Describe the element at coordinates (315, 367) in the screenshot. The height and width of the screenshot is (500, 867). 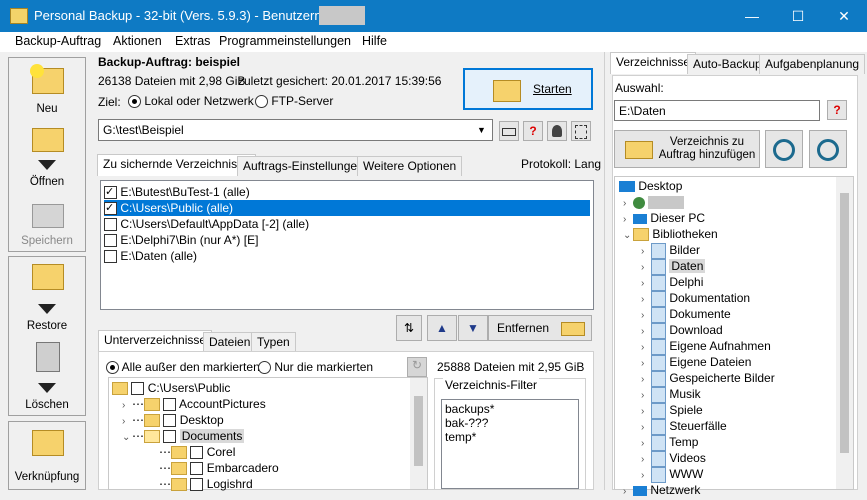
I see `radio-only-marked: Nur die markierten` at that location.